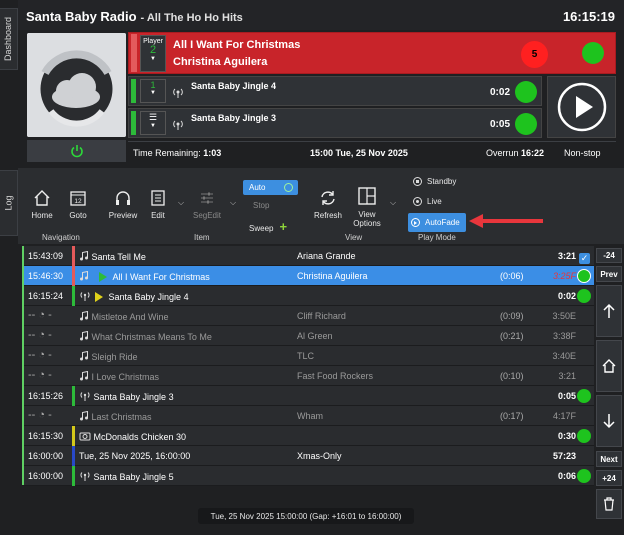  I want to click on standby-label: Standby, so click(442, 181).